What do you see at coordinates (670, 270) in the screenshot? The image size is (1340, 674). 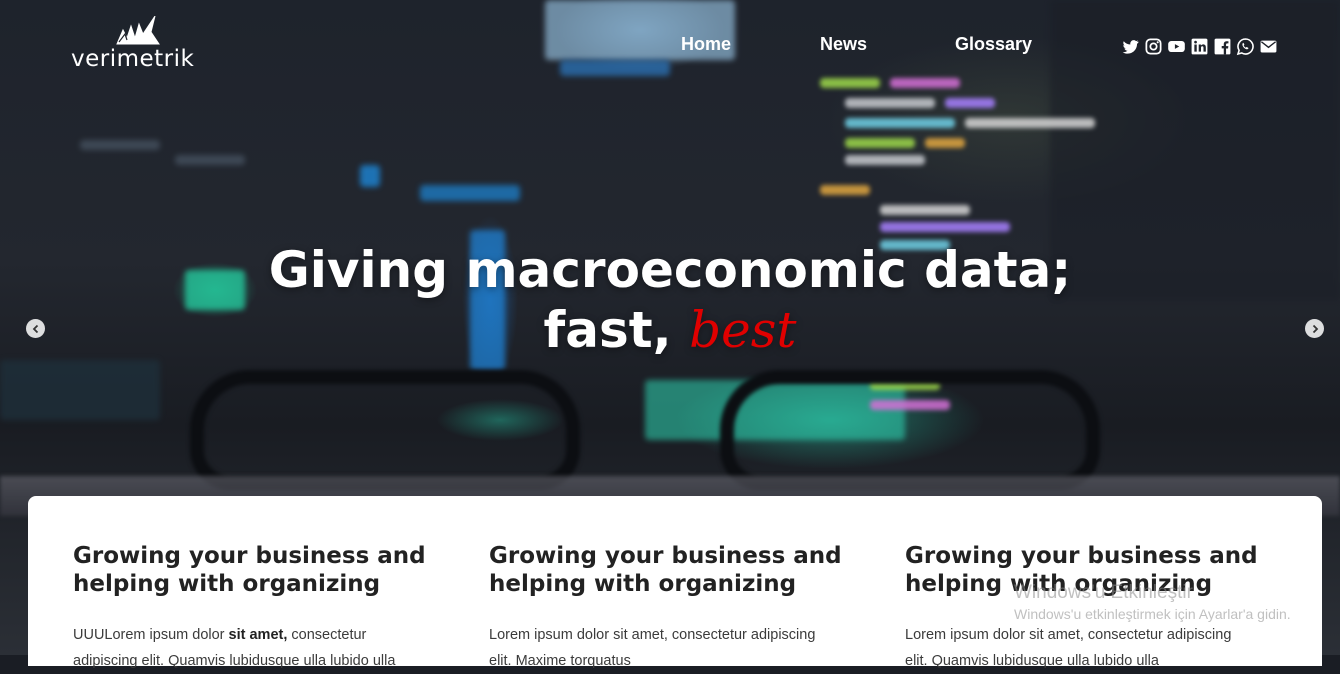 I see `hero-line-1: Giving macroeconomic data;` at bounding box center [670, 270].